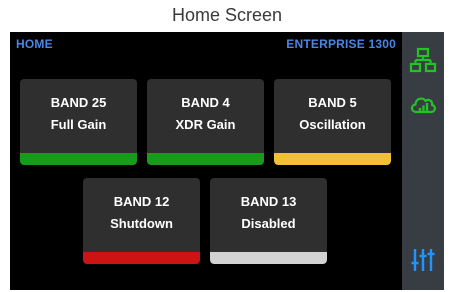 The image size is (454, 292). What do you see at coordinates (423, 161) in the screenshot?
I see `sidebar` at bounding box center [423, 161].